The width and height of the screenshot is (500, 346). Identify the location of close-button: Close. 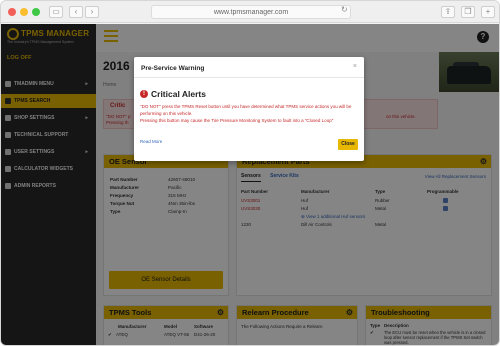
(348, 144).